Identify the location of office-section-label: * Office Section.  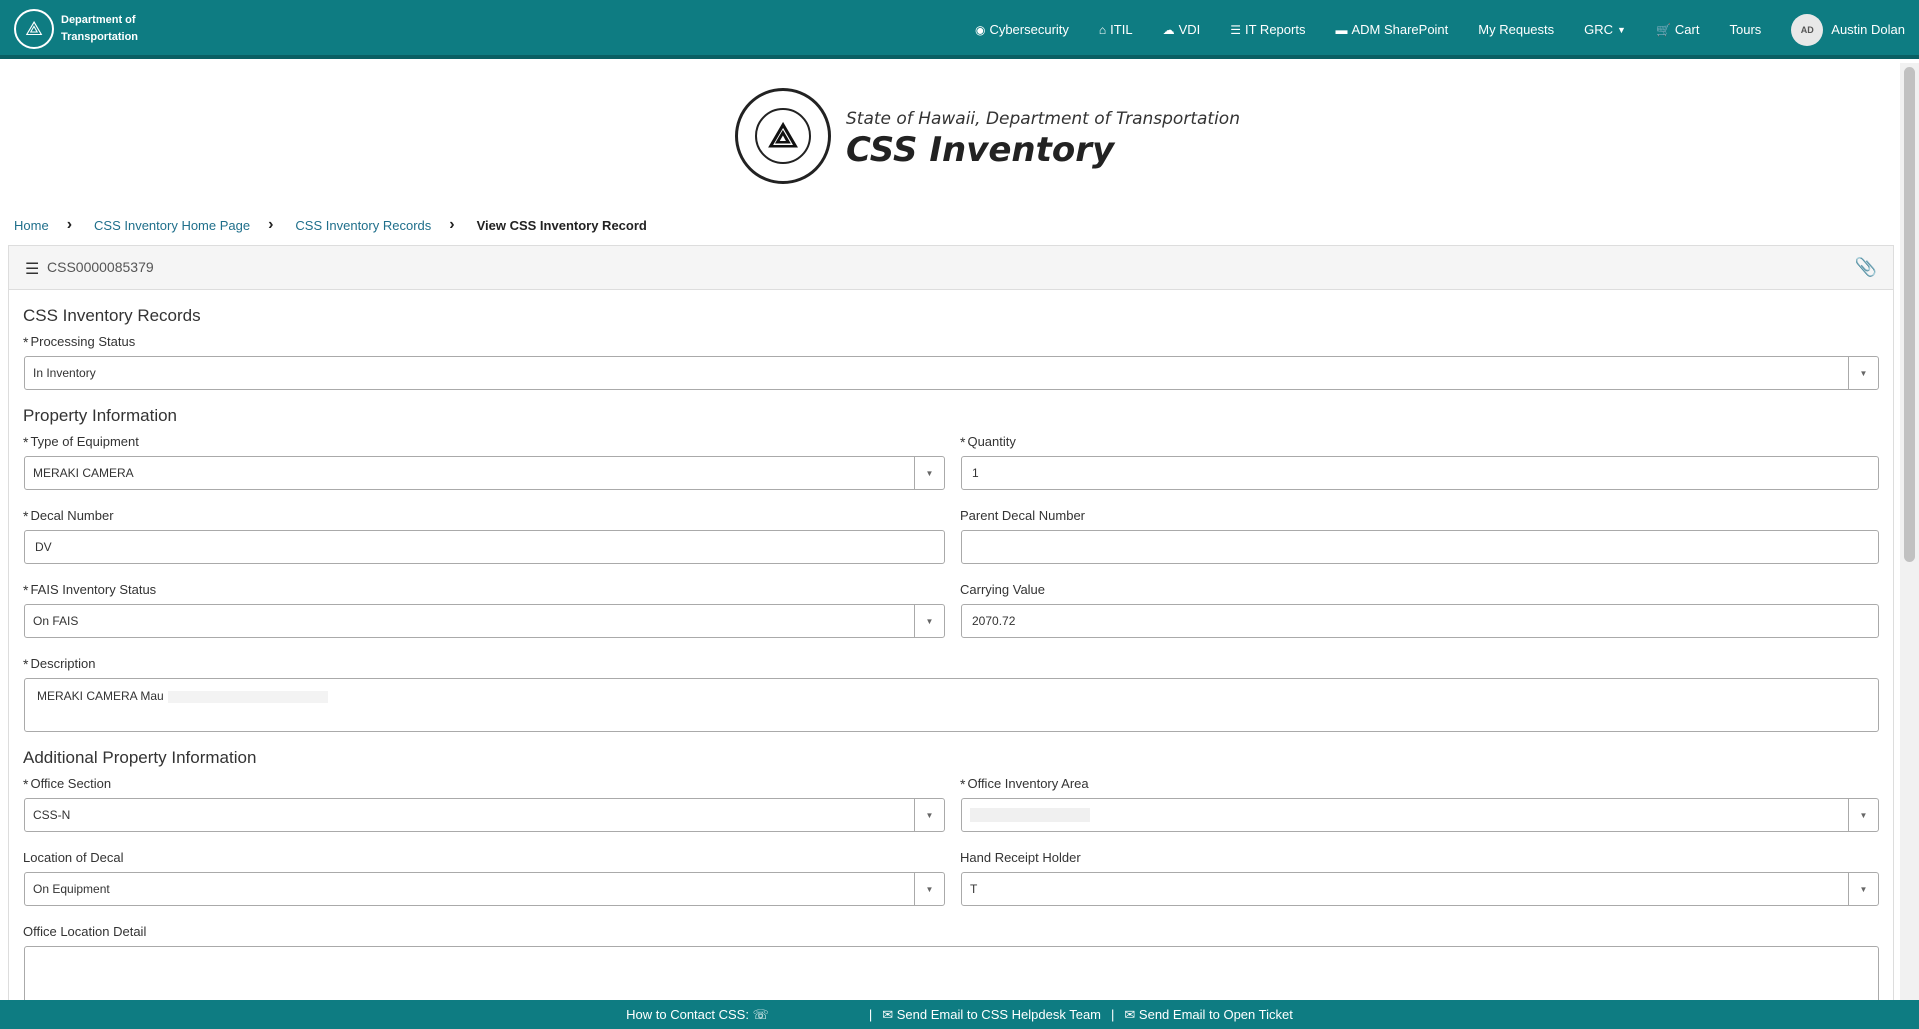
(67, 784).